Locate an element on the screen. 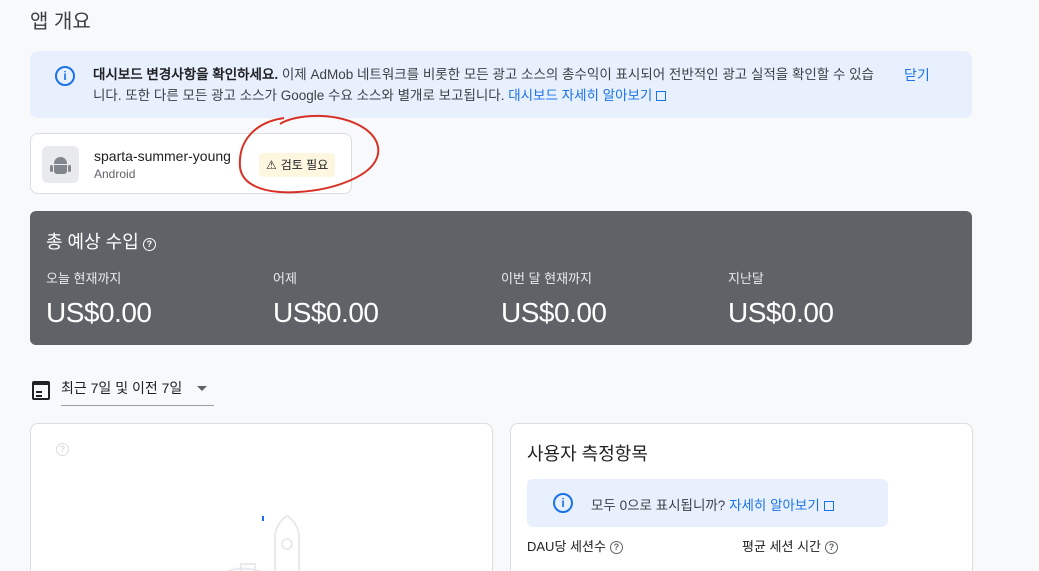  rocket-illustration-icon is located at coordinates (263, 542).